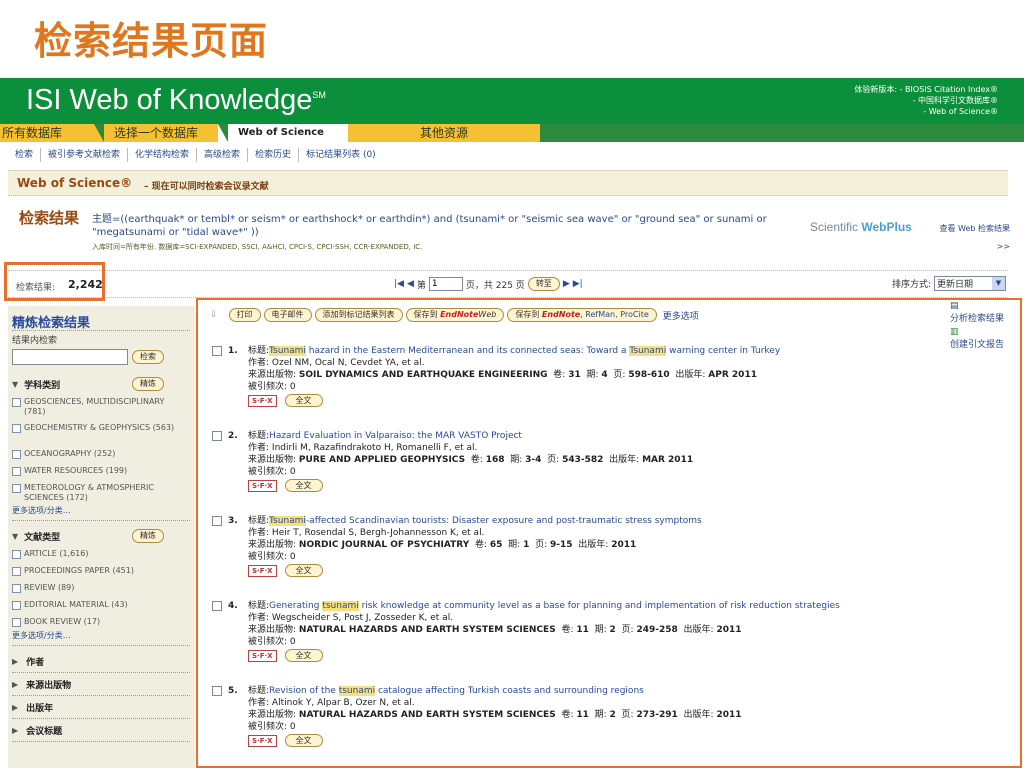 The height and width of the screenshot is (768, 1024). I want to click on facet-doctype-item: ARTICLE (1,616), so click(100, 554).